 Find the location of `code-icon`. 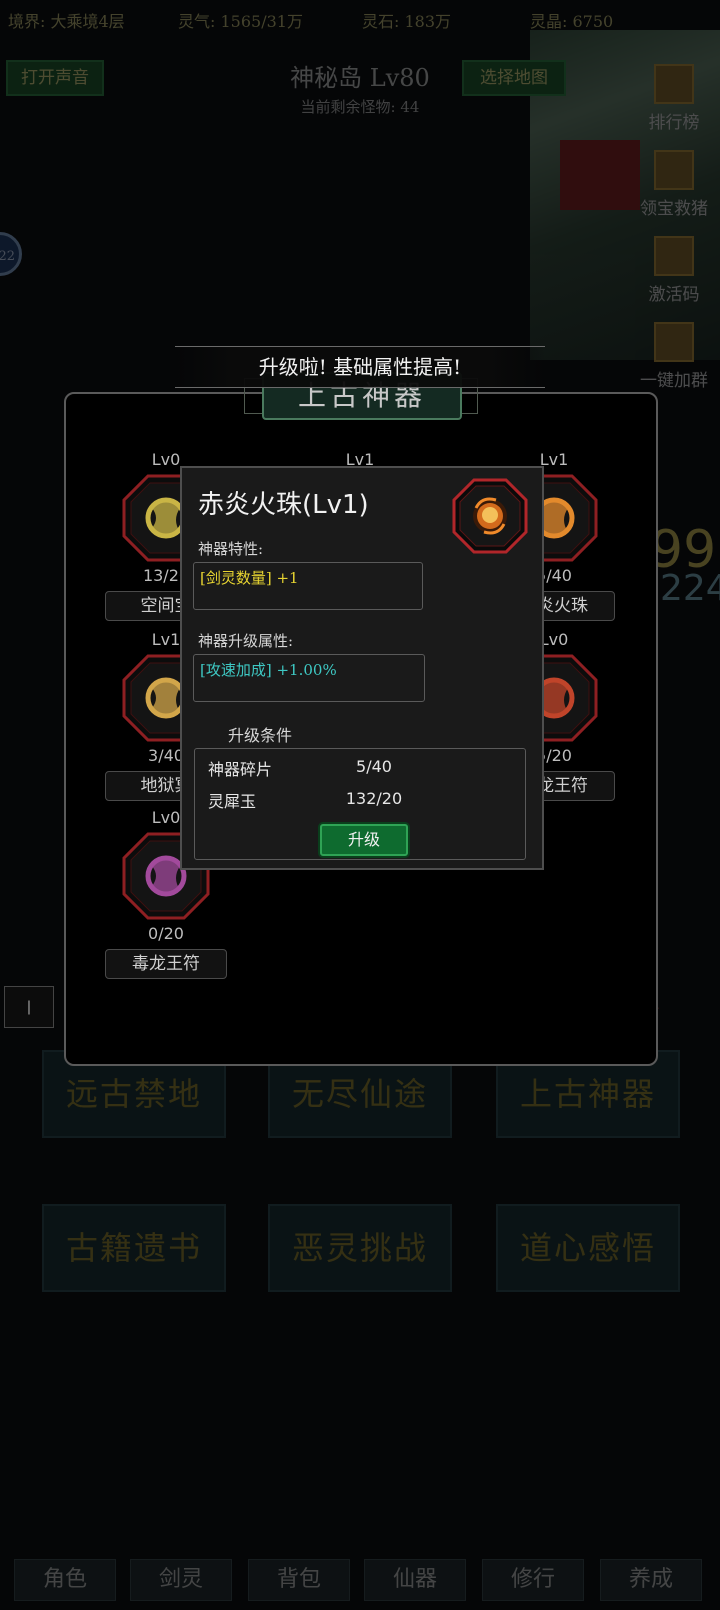

code-icon is located at coordinates (674, 256).